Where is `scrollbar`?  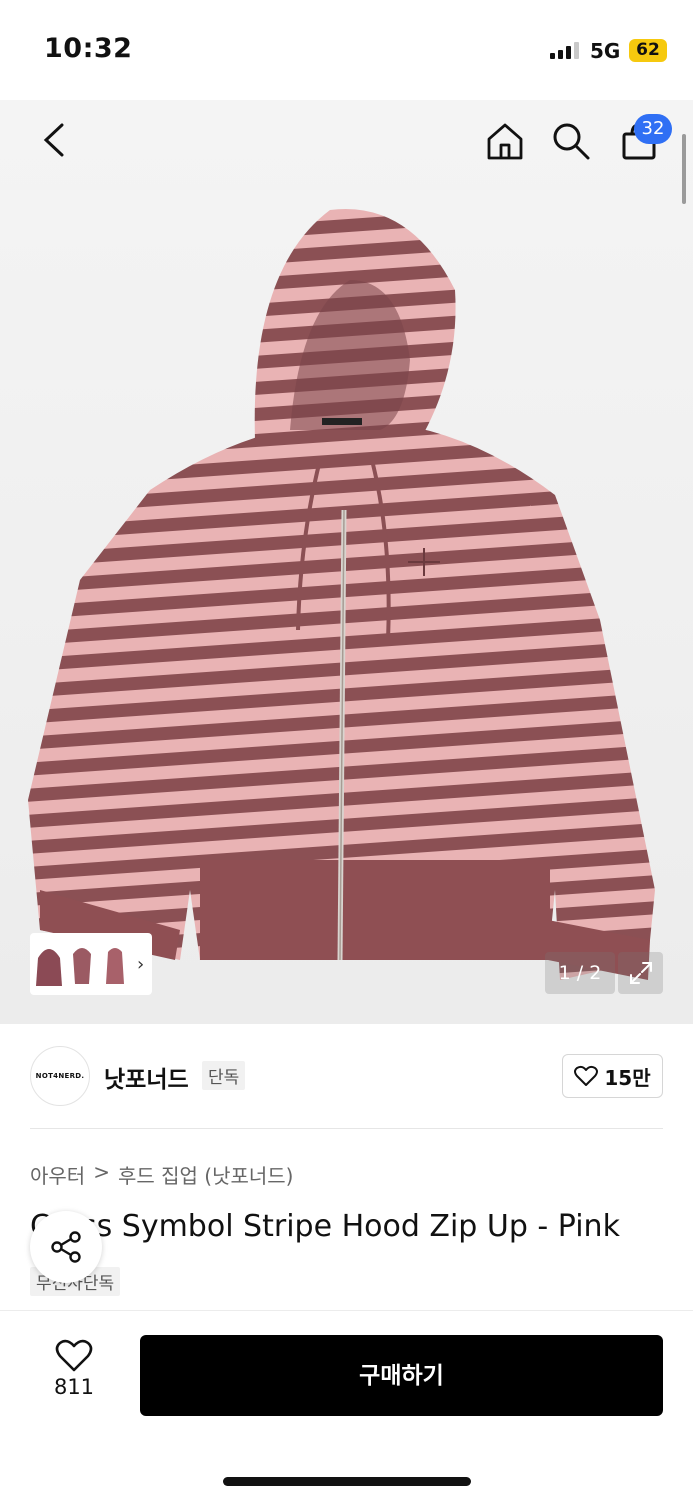
scrollbar is located at coordinates (684, 169).